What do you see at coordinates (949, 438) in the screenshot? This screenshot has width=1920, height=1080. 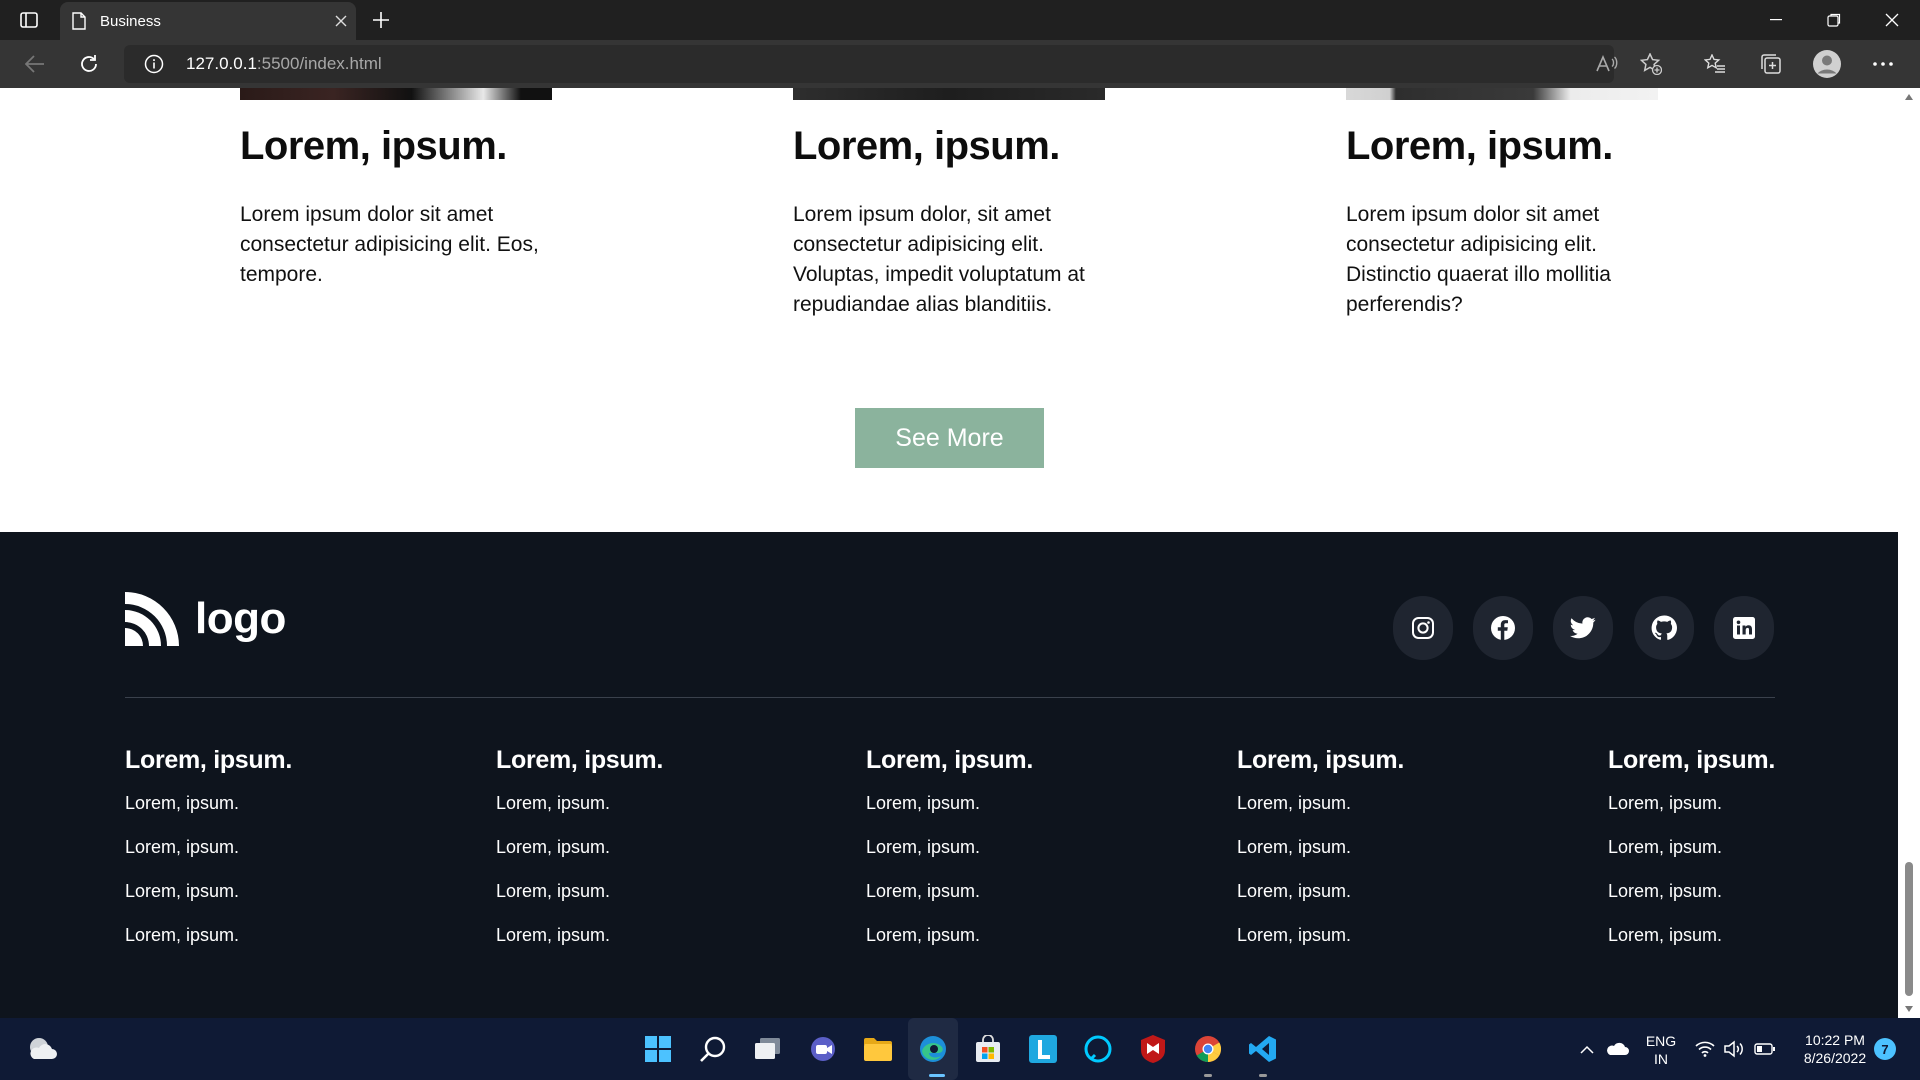 I see `see-more-button: See More` at bounding box center [949, 438].